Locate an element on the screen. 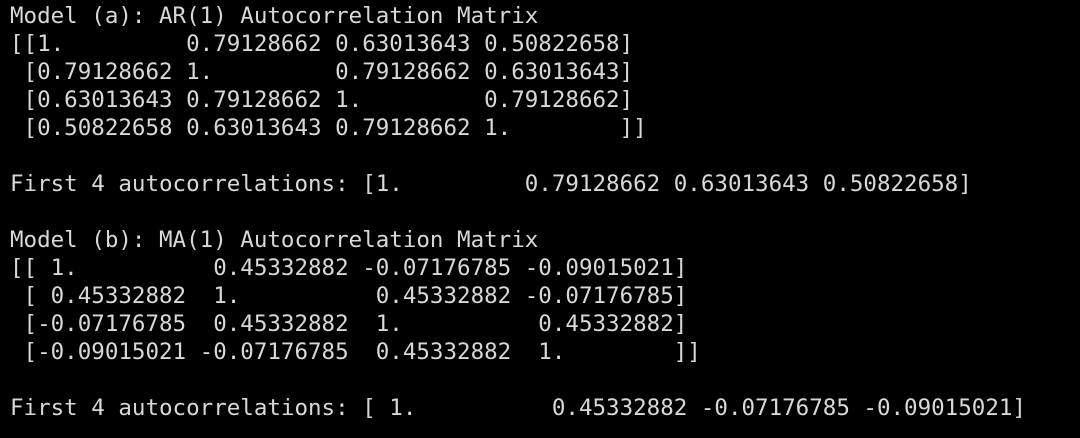 This screenshot has width=1080, height=438. ar-matrix-title: Model (a): AR(1) Autocorrelation Matrix is located at coordinates (274, 16).